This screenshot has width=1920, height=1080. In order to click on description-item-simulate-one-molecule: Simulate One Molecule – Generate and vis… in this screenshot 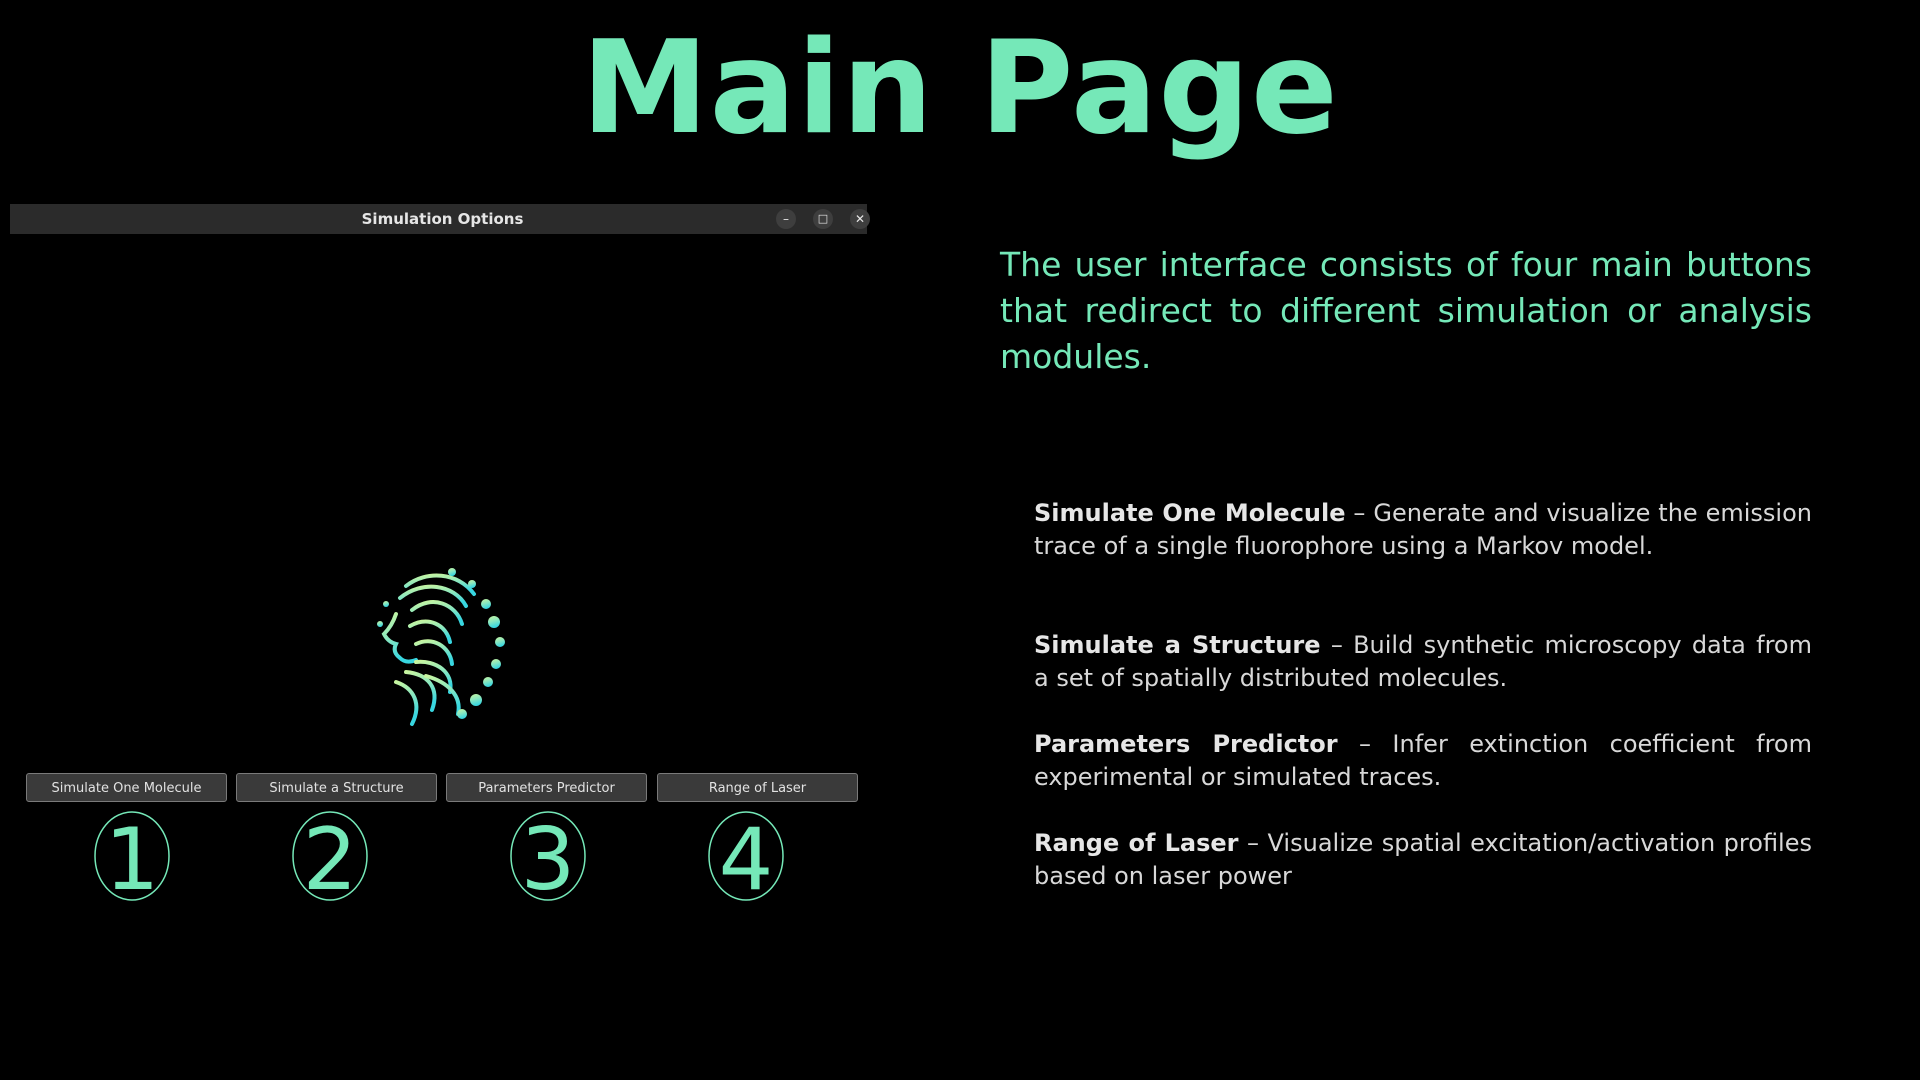, I will do `click(1423, 530)`.